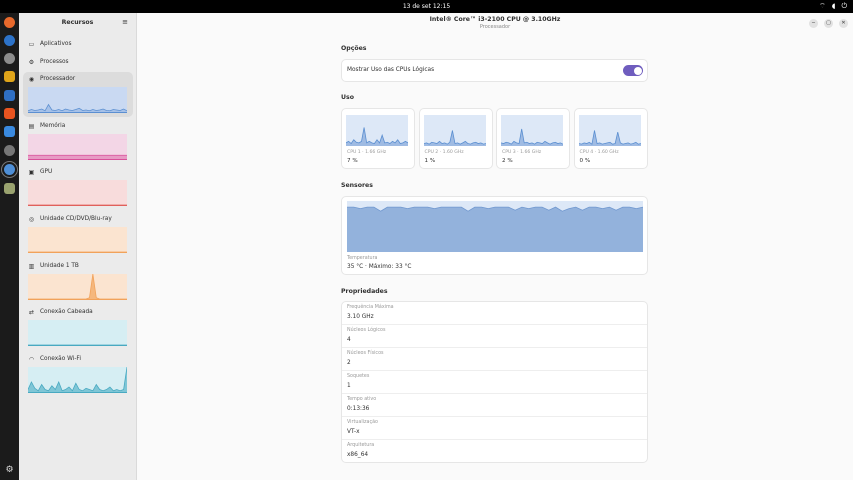 The image size is (853, 480). I want to click on top-bar: 13 de set 12:15 ⌔ ◖ ⏻, so click(426, 6).